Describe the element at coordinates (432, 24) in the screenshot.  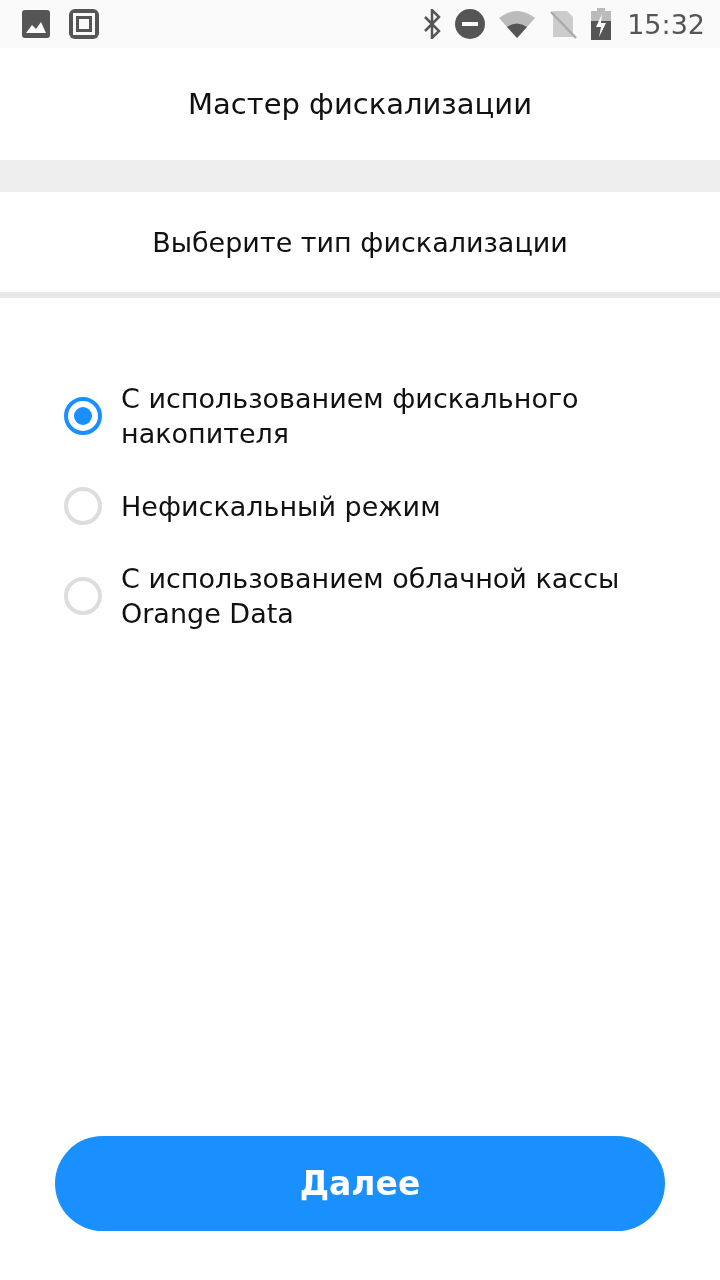
I see `bluetooth-icon` at that location.